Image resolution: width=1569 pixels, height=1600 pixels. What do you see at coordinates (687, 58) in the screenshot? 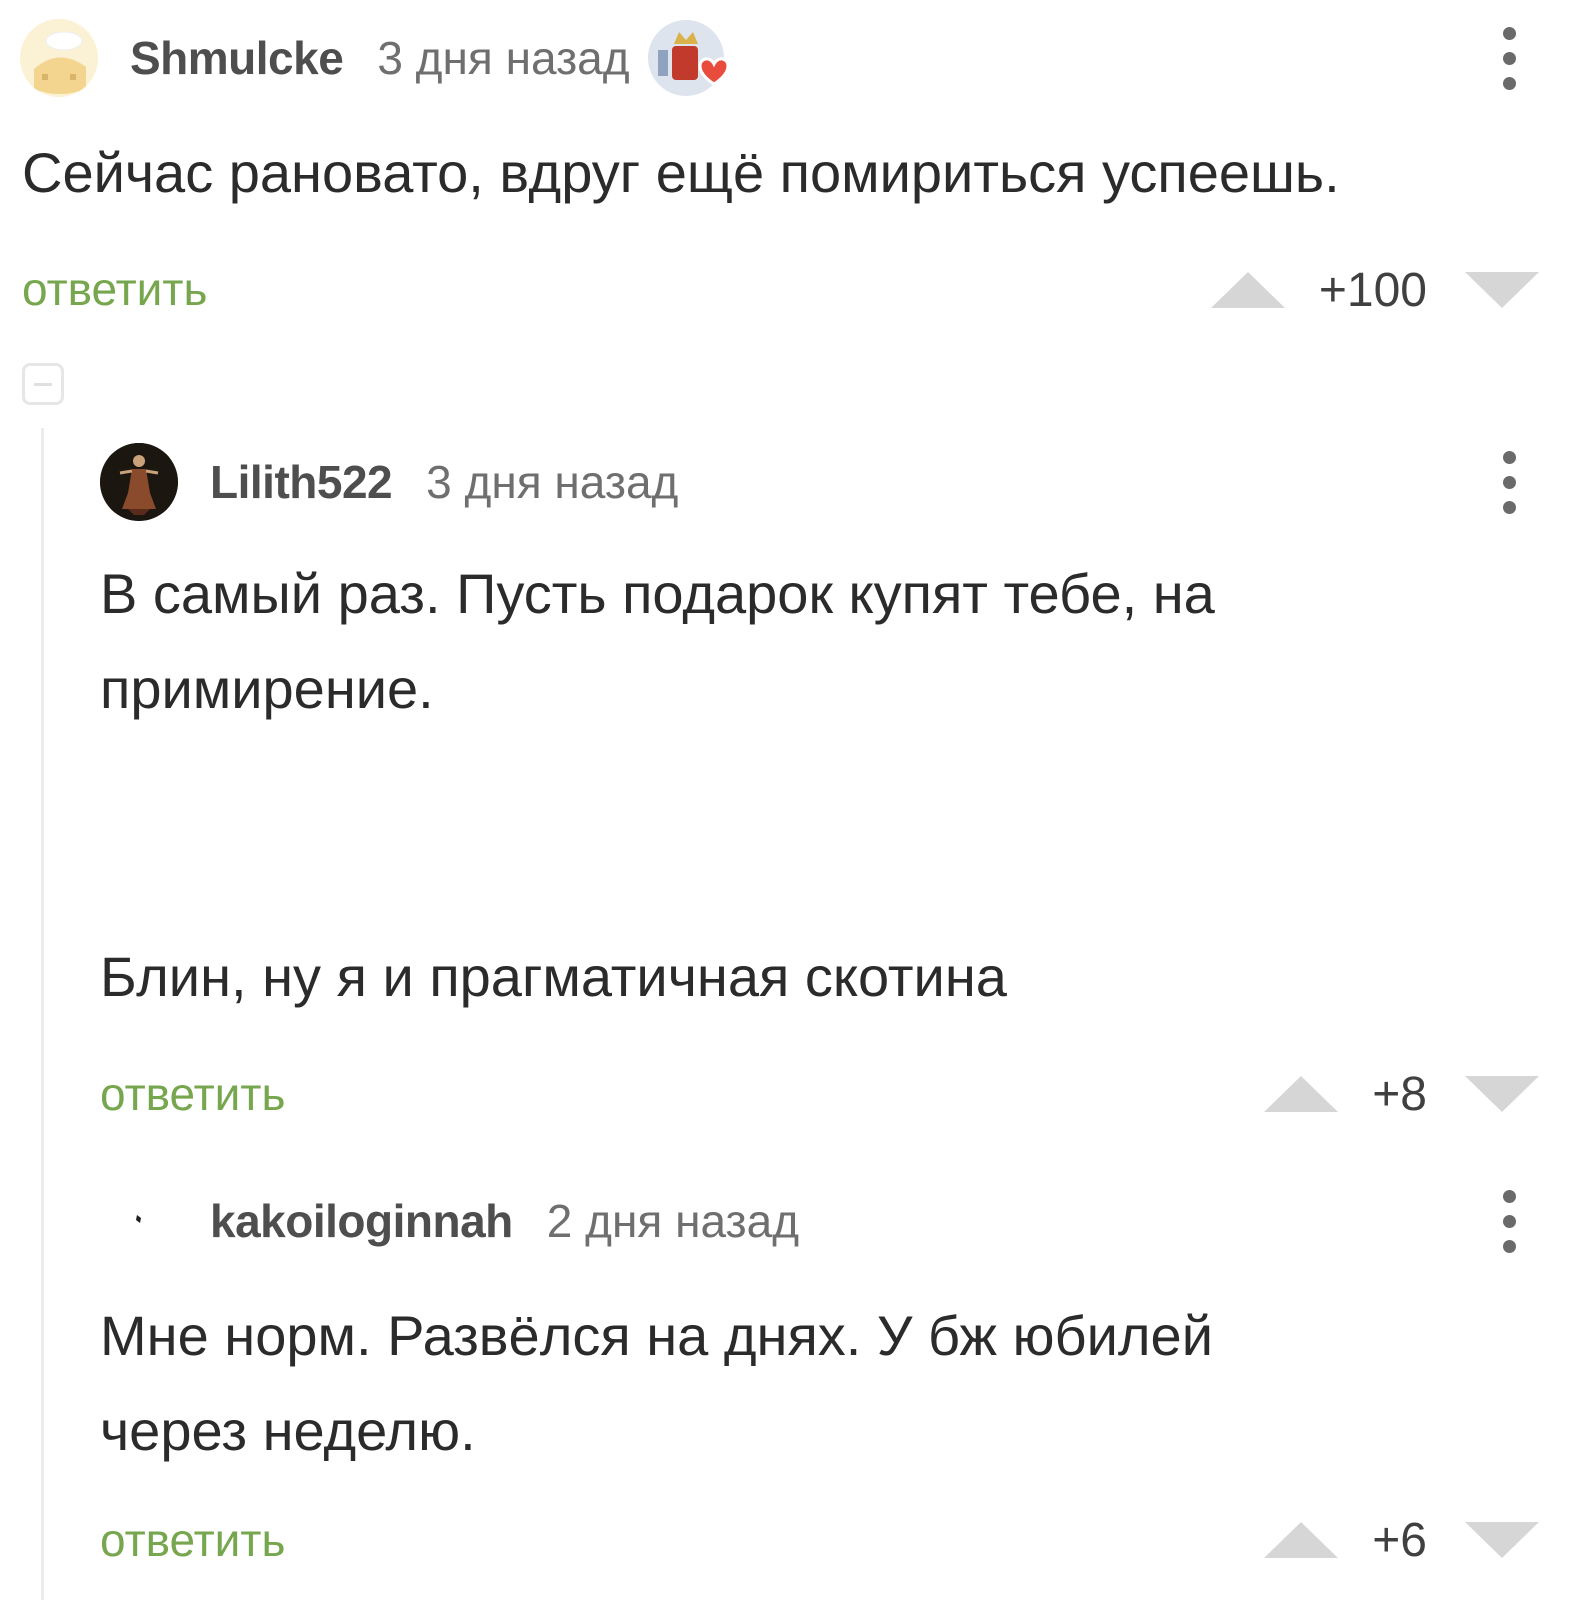
I see `coat-of-arms-heart-badge-icon` at bounding box center [687, 58].